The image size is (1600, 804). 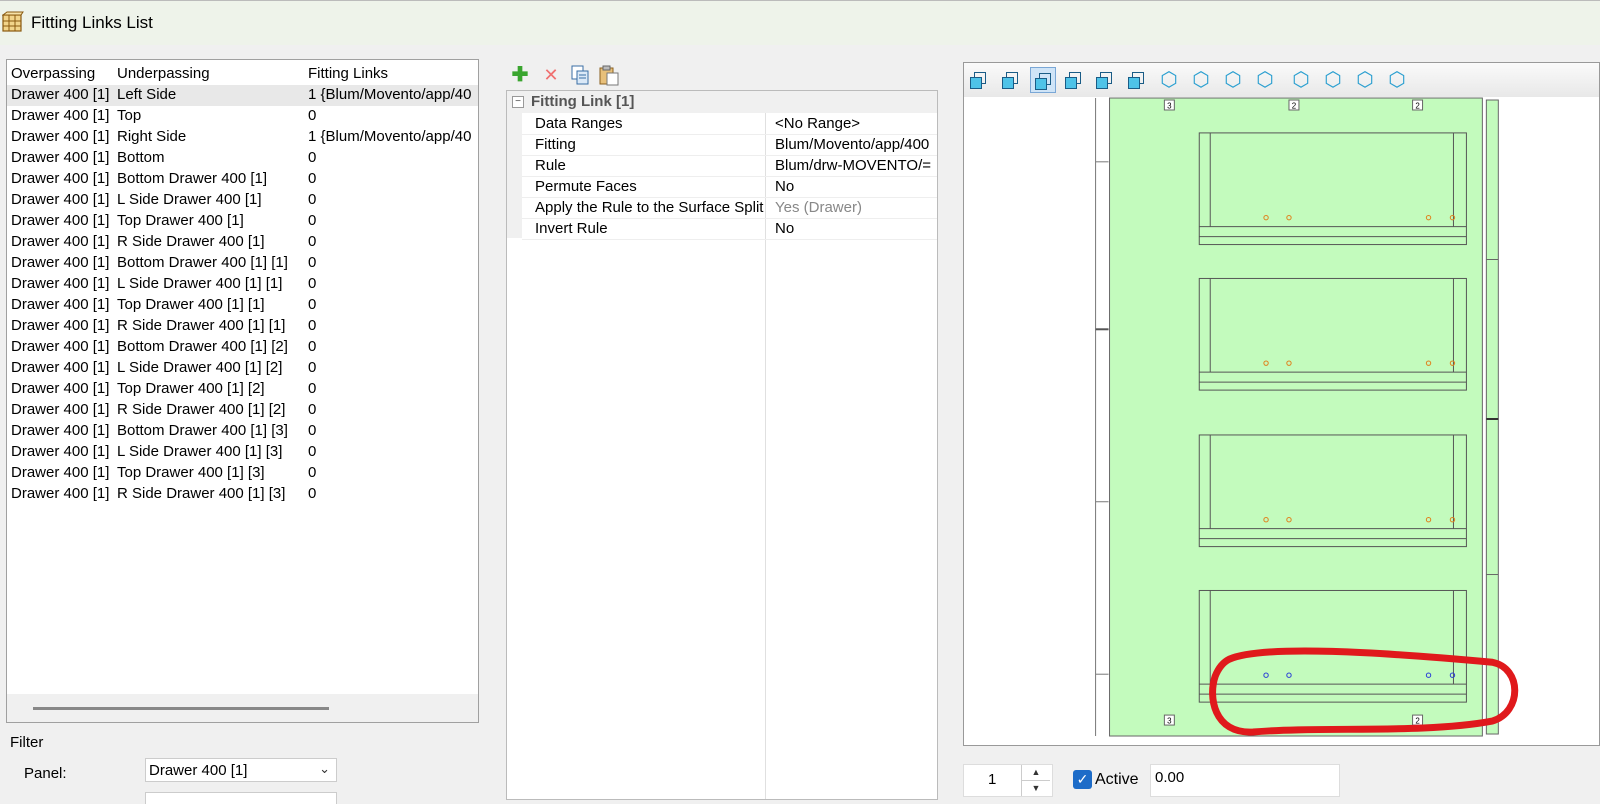 What do you see at coordinates (1008, 780) in the screenshot?
I see `counter-spinbox: 1 ▲ ▼` at bounding box center [1008, 780].